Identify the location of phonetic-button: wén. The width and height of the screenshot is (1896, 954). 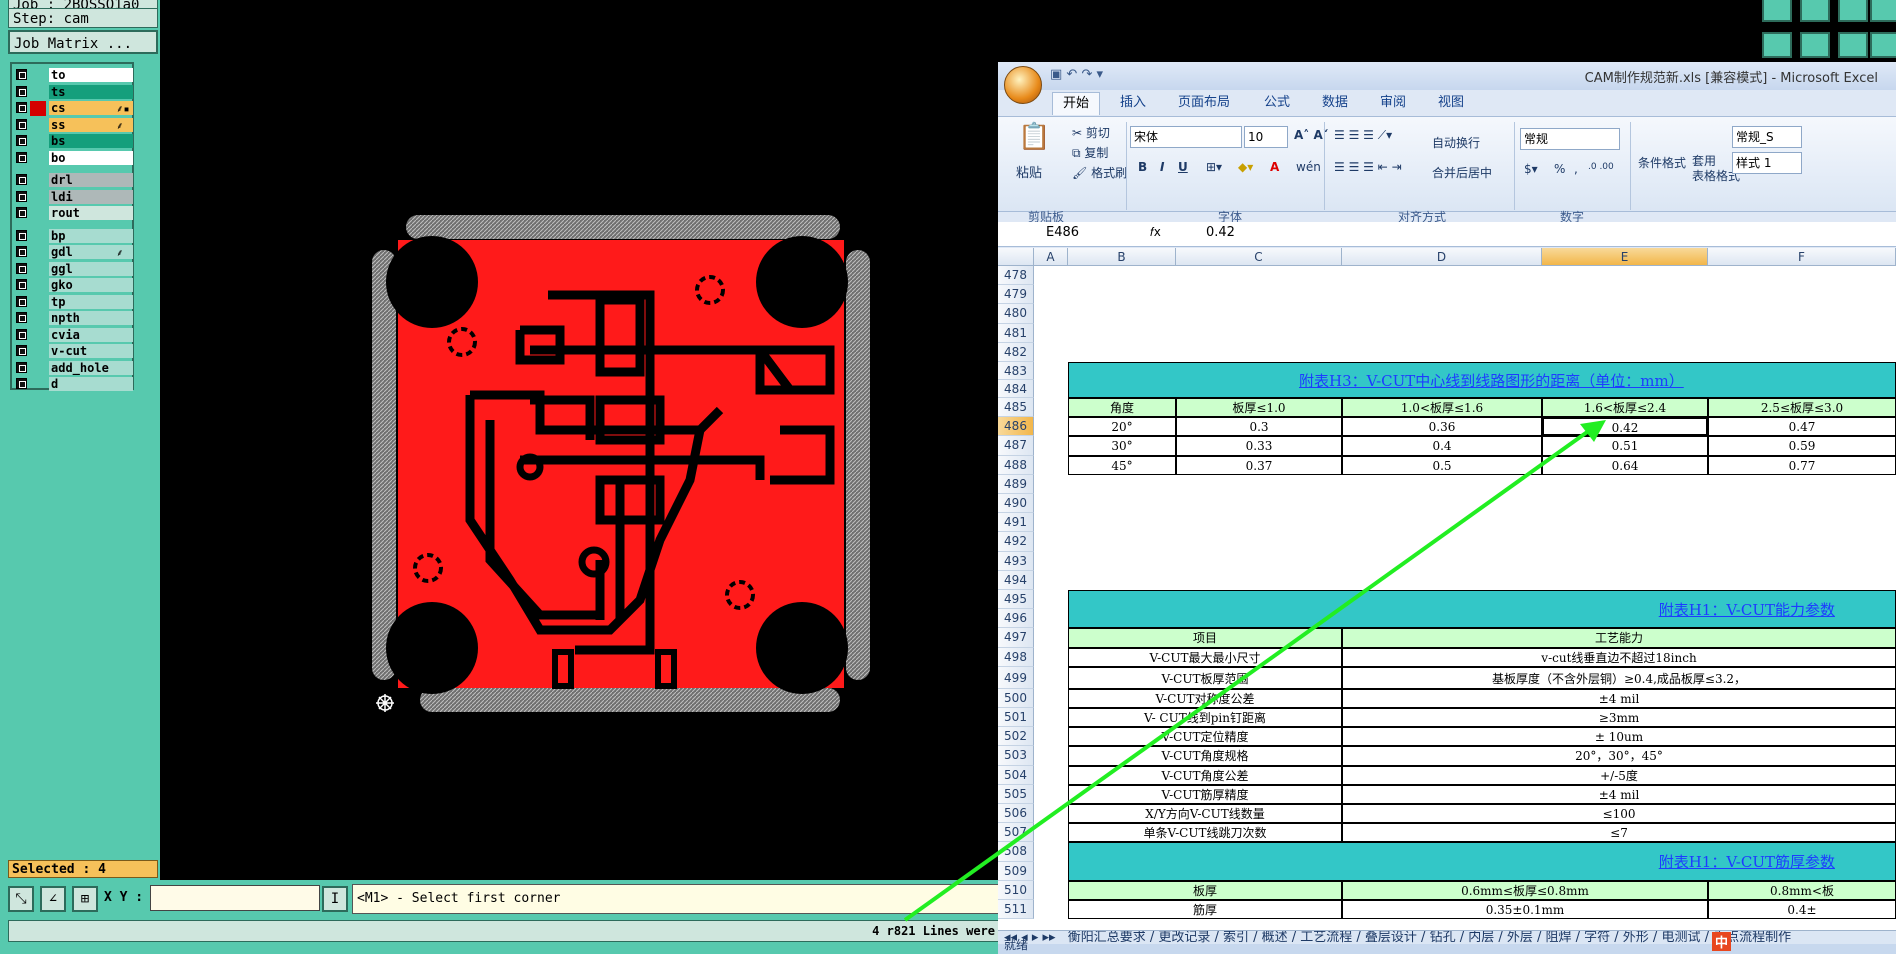
(1308, 167).